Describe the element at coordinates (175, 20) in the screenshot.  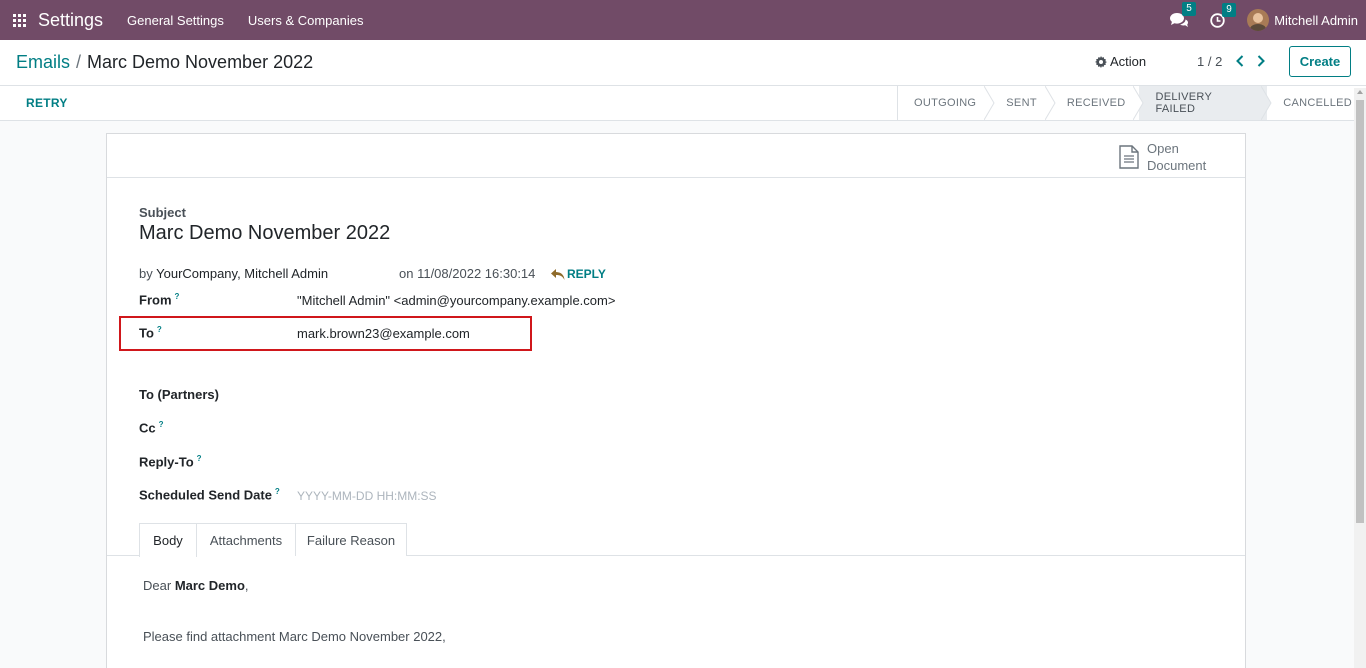
I see `menu-general-settings: General Settings` at that location.